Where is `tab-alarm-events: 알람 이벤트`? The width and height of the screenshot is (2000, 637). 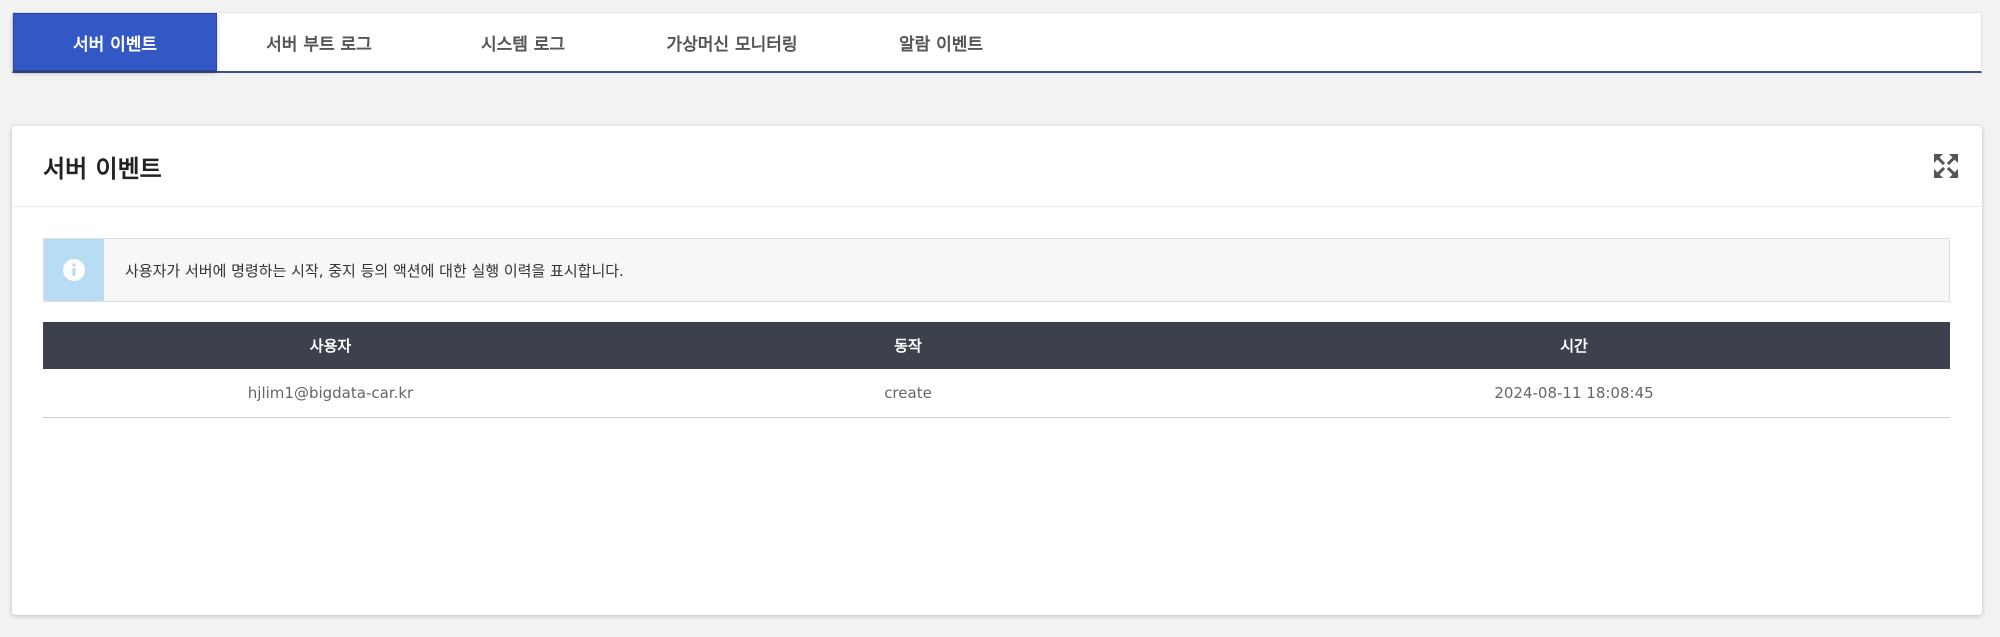 tab-alarm-events: 알람 이벤트 is located at coordinates (941, 42).